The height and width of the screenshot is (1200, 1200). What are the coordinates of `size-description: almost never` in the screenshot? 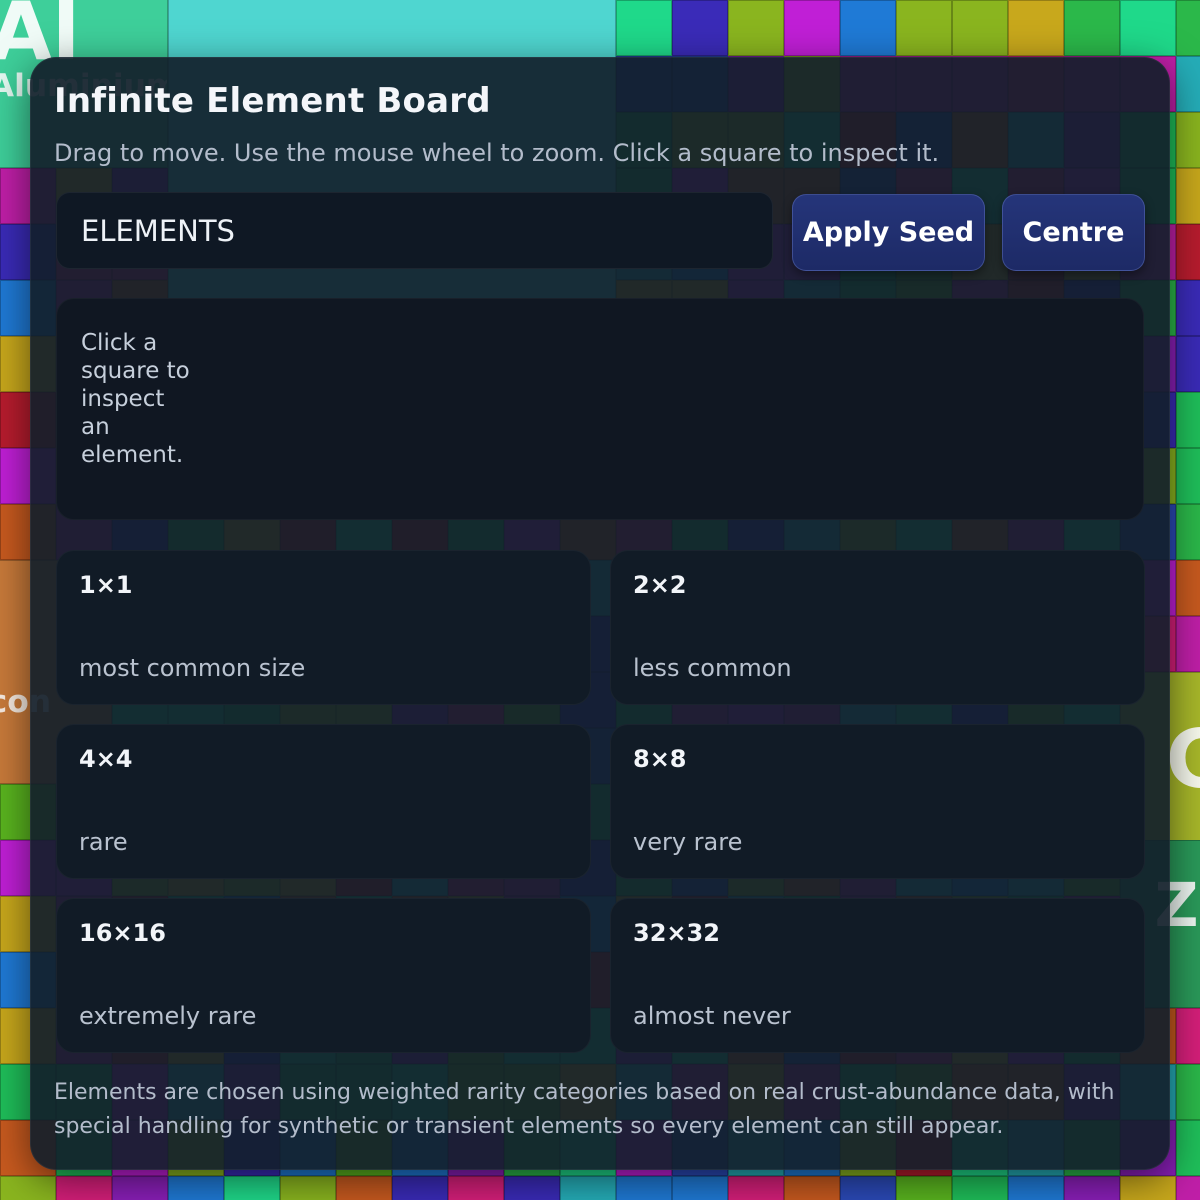 It's located at (712, 1016).